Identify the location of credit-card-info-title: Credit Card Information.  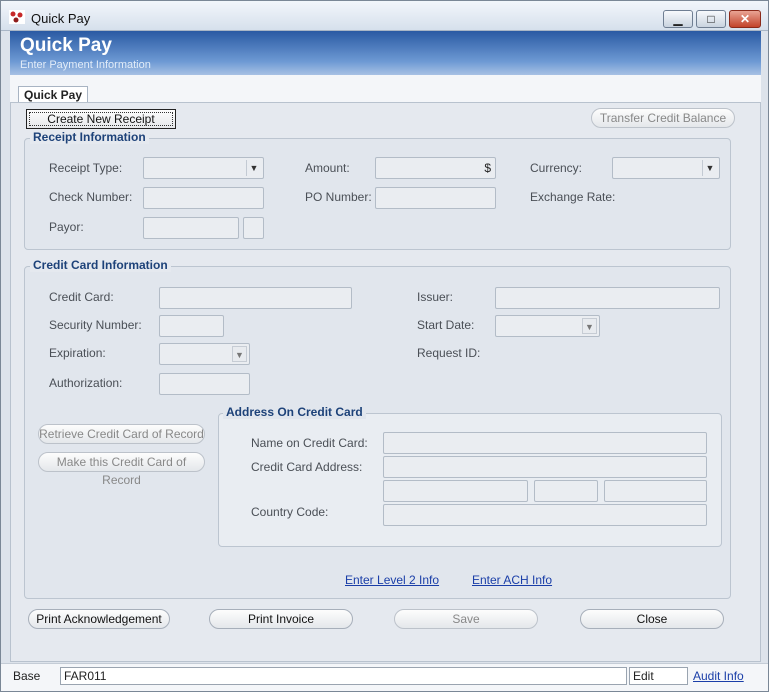
(100, 265).